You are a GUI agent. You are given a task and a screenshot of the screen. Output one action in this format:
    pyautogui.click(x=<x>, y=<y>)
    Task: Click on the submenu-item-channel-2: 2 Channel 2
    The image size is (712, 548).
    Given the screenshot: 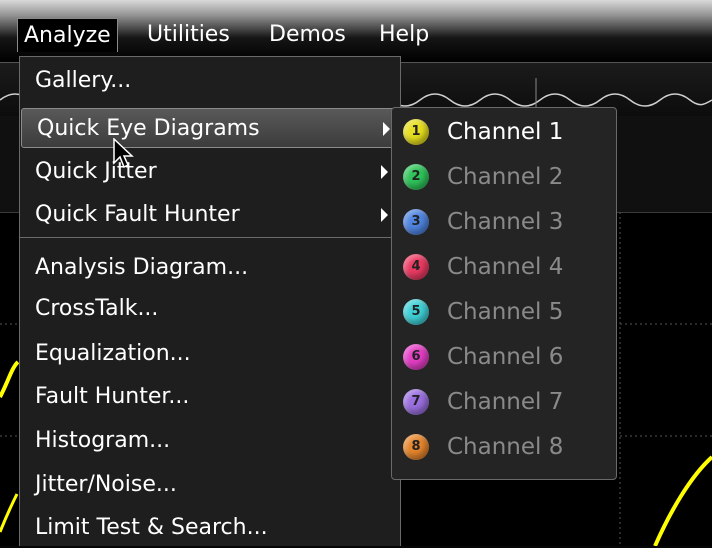 What is the action you would take?
    pyautogui.click(x=504, y=177)
    